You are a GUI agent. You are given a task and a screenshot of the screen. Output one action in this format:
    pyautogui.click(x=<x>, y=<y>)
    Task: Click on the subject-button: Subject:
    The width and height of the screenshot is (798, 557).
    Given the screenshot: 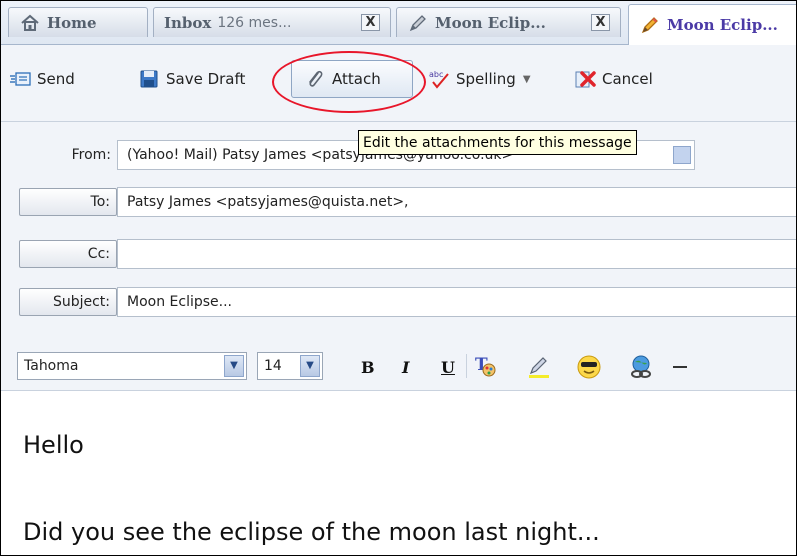 What is the action you would take?
    pyautogui.click(x=68, y=302)
    